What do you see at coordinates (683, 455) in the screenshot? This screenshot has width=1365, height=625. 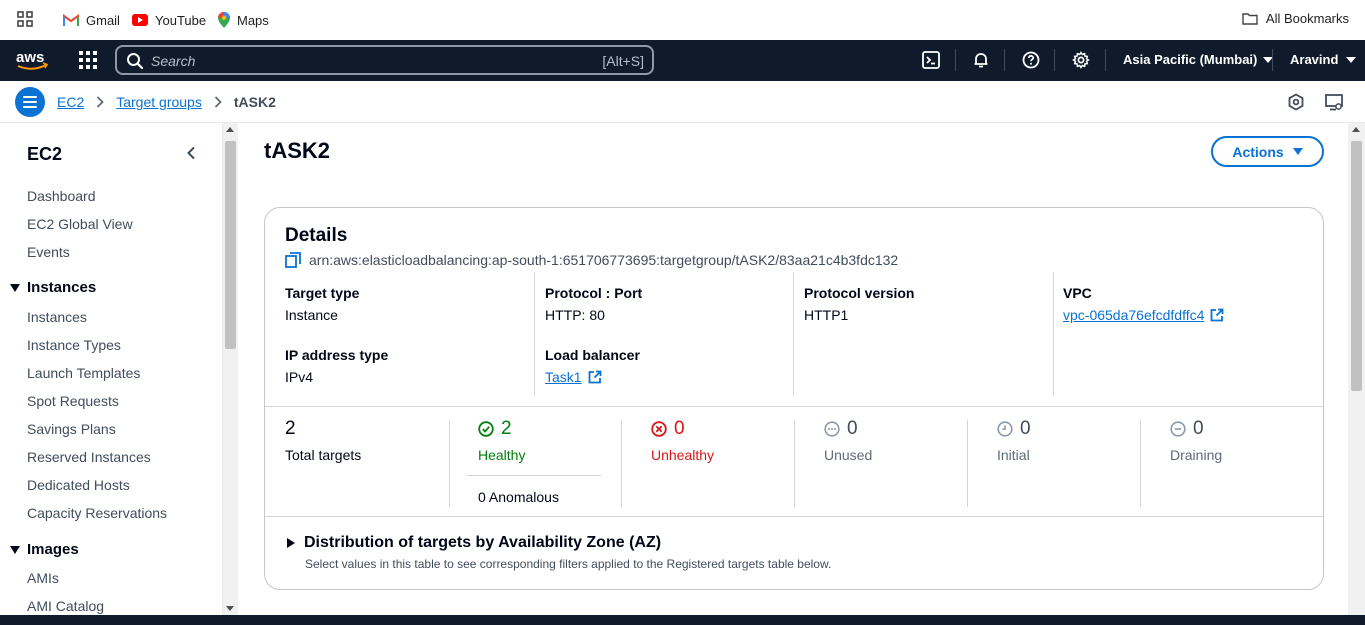 I see `stat-label: Unhealthy` at bounding box center [683, 455].